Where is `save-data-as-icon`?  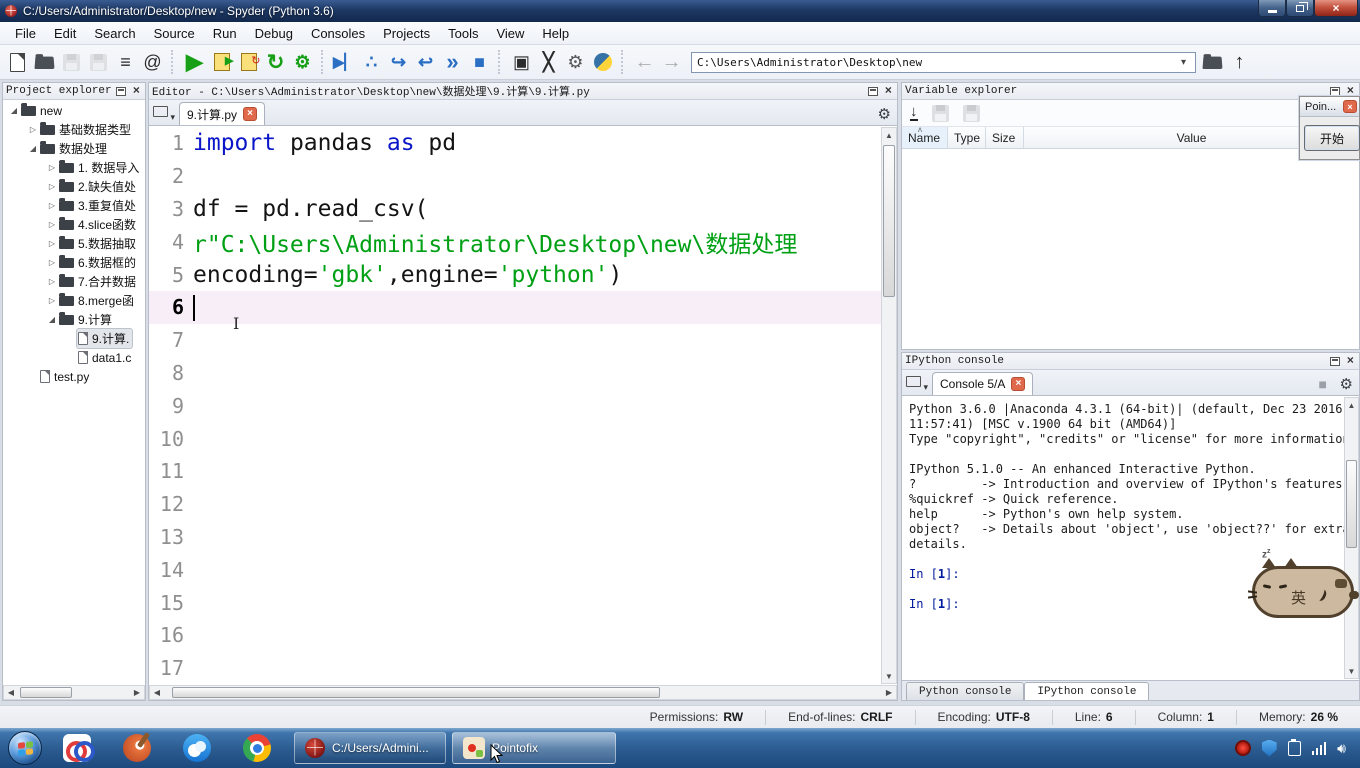
save-data-as-icon is located at coordinates (971, 113).